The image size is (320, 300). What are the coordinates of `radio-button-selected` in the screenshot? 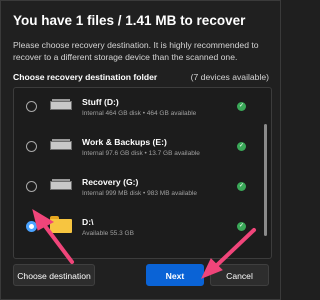 It's located at (31, 226).